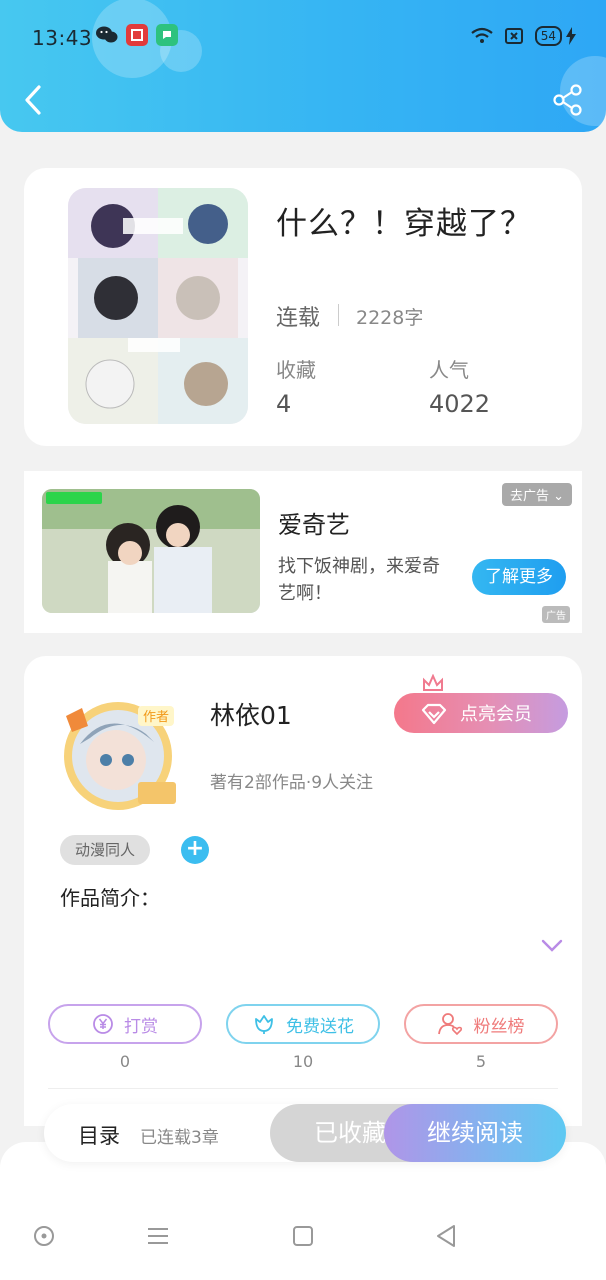 This screenshot has height=1280, width=606. I want to click on wifi-icon, so click(482, 35).